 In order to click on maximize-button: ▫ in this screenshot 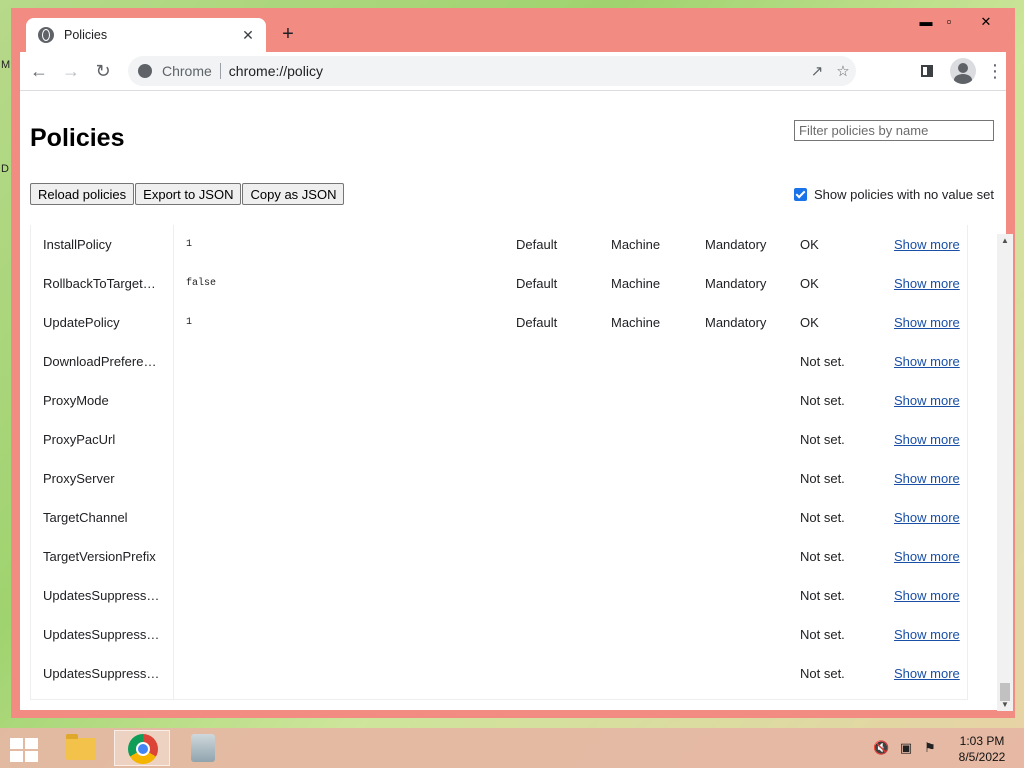, I will do `click(949, 21)`.